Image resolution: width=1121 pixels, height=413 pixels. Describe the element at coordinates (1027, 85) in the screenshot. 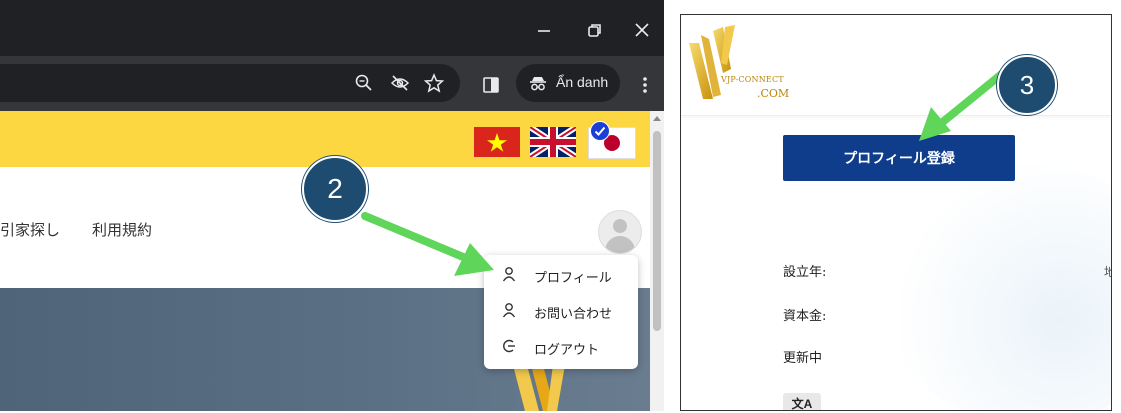

I see `step-badge-3: 3` at that location.